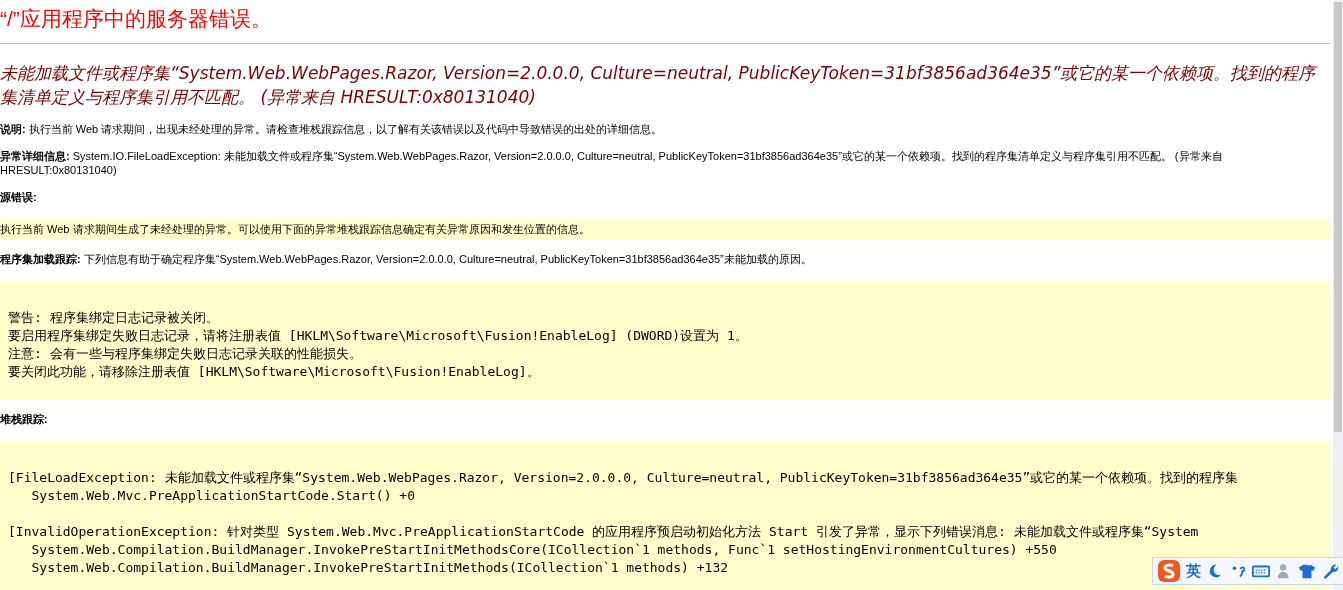 The height and width of the screenshot is (590, 1343). Describe the element at coordinates (379, 568) in the screenshot. I see `code-line: System.Web.Compilation.BuildManager.InvokePreStartInitMethods(ICollection`1 methods) +132` at that location.